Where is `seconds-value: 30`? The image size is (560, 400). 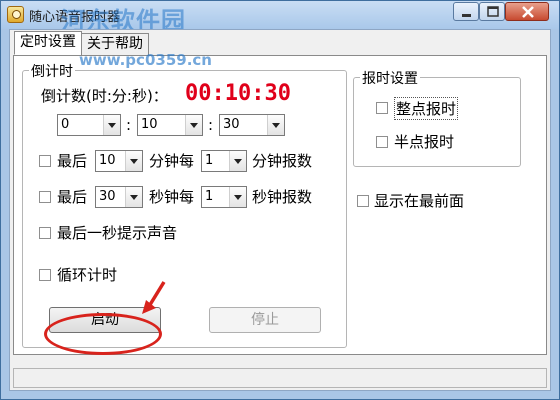 seconds-value: 30 is located at coordinates (231, 124).